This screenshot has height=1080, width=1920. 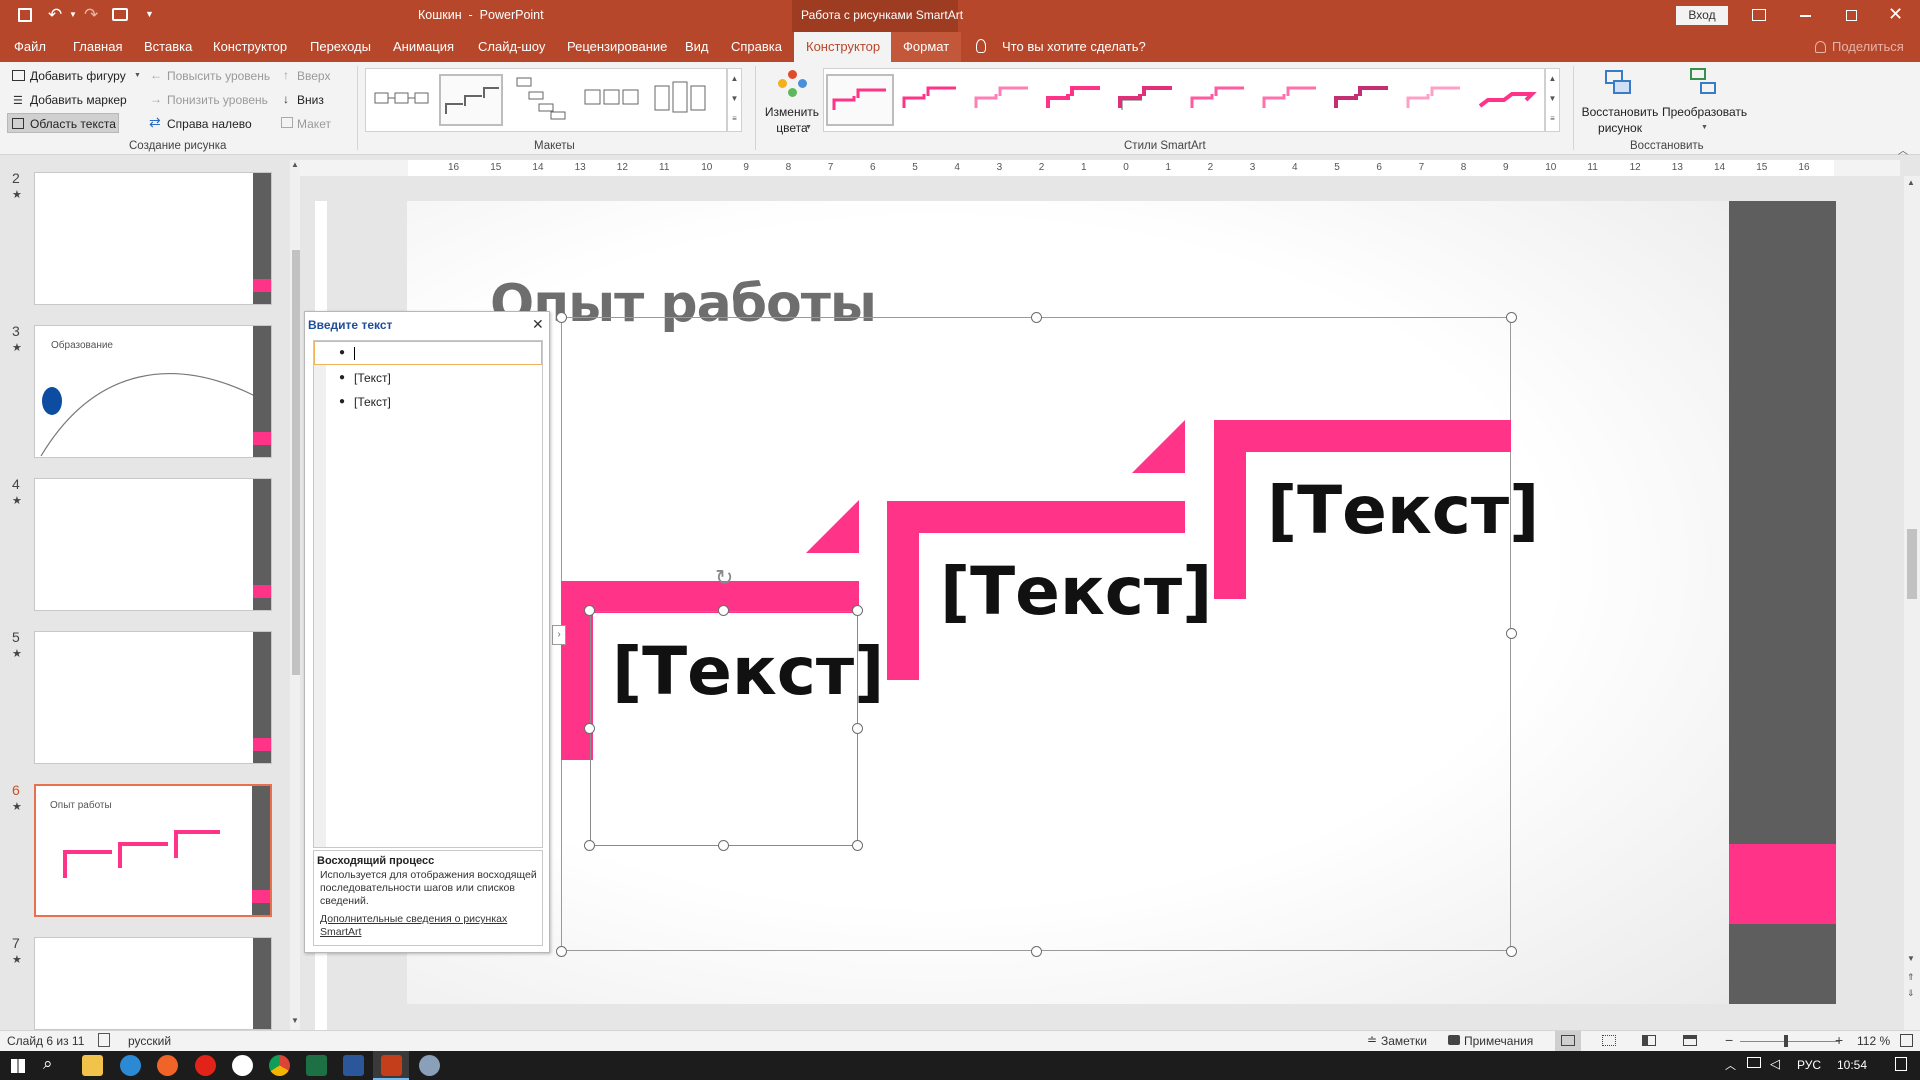 I want to click on tab-smartart-design: Конструктор, so click(x=843, y=47).